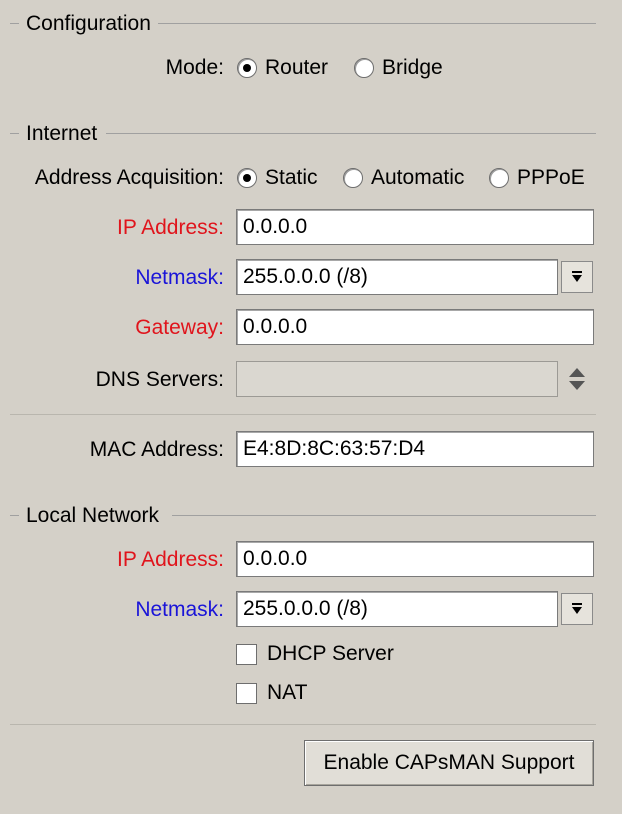  I want to click on internet-group-header: Internet, so click(311, 134).